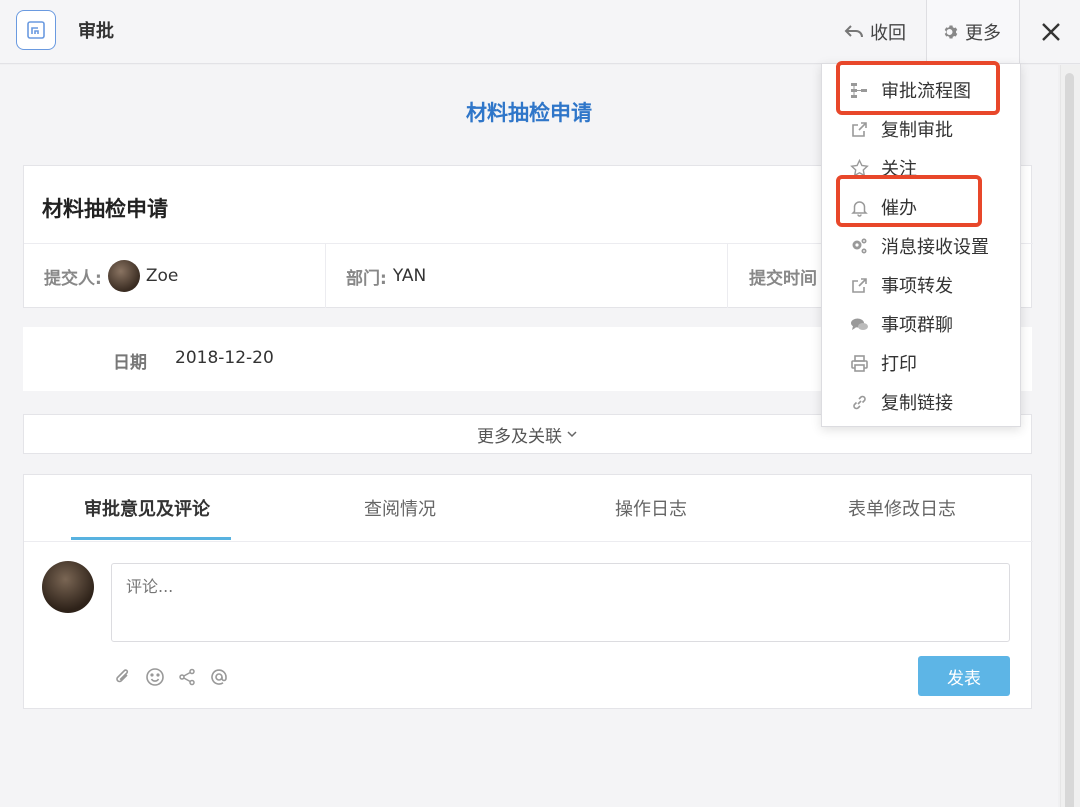 The height and width of the screenshot is (807, 1080). I want to click on menu-item-notification-settings: 消息接收设置, so click(921, 246).